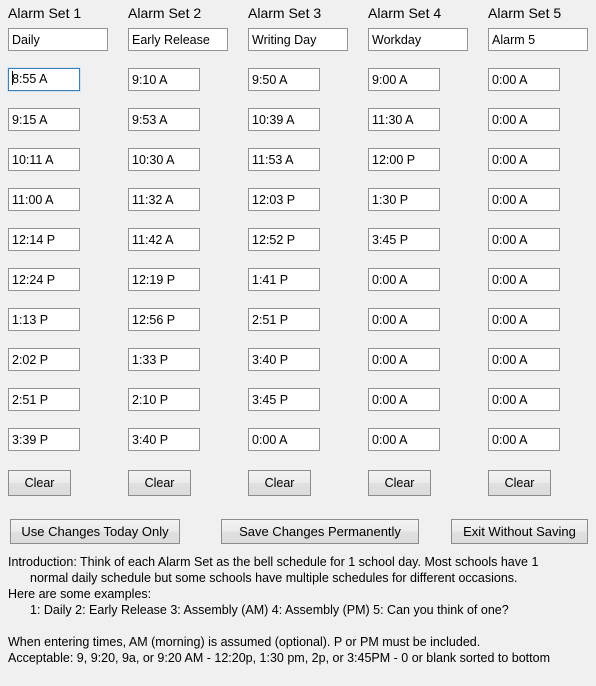  What do you see at coordinates (159, 483) in the screenshot?
I see `clear-button-2: Clear` at bounding box center [159, 483].